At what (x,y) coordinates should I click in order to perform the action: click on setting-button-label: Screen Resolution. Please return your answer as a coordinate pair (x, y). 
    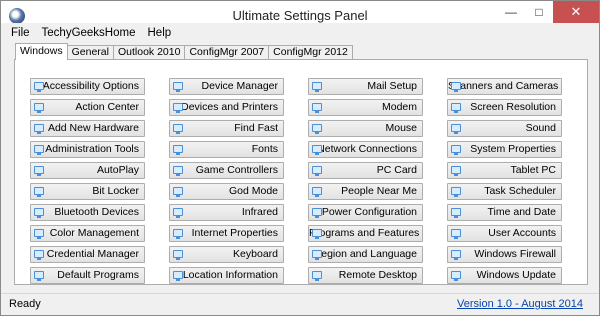
    Looking at the image, I should click on (513, 107).